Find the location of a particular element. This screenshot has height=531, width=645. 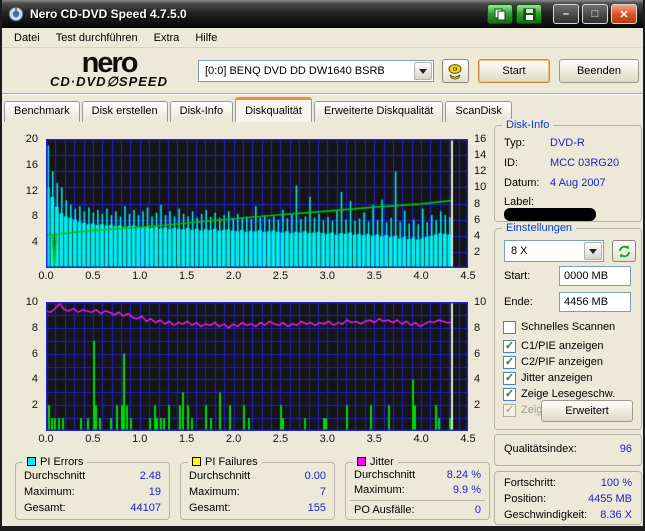

copy-report-button is located at coordinates (500, 14).